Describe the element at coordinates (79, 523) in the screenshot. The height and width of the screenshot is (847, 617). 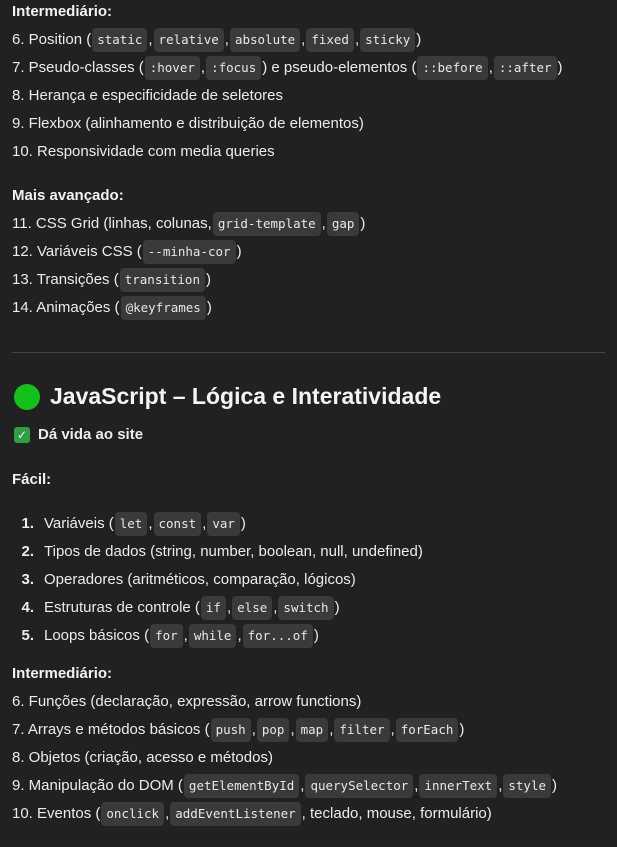
I see `item-text: Variáveis (` at that location.